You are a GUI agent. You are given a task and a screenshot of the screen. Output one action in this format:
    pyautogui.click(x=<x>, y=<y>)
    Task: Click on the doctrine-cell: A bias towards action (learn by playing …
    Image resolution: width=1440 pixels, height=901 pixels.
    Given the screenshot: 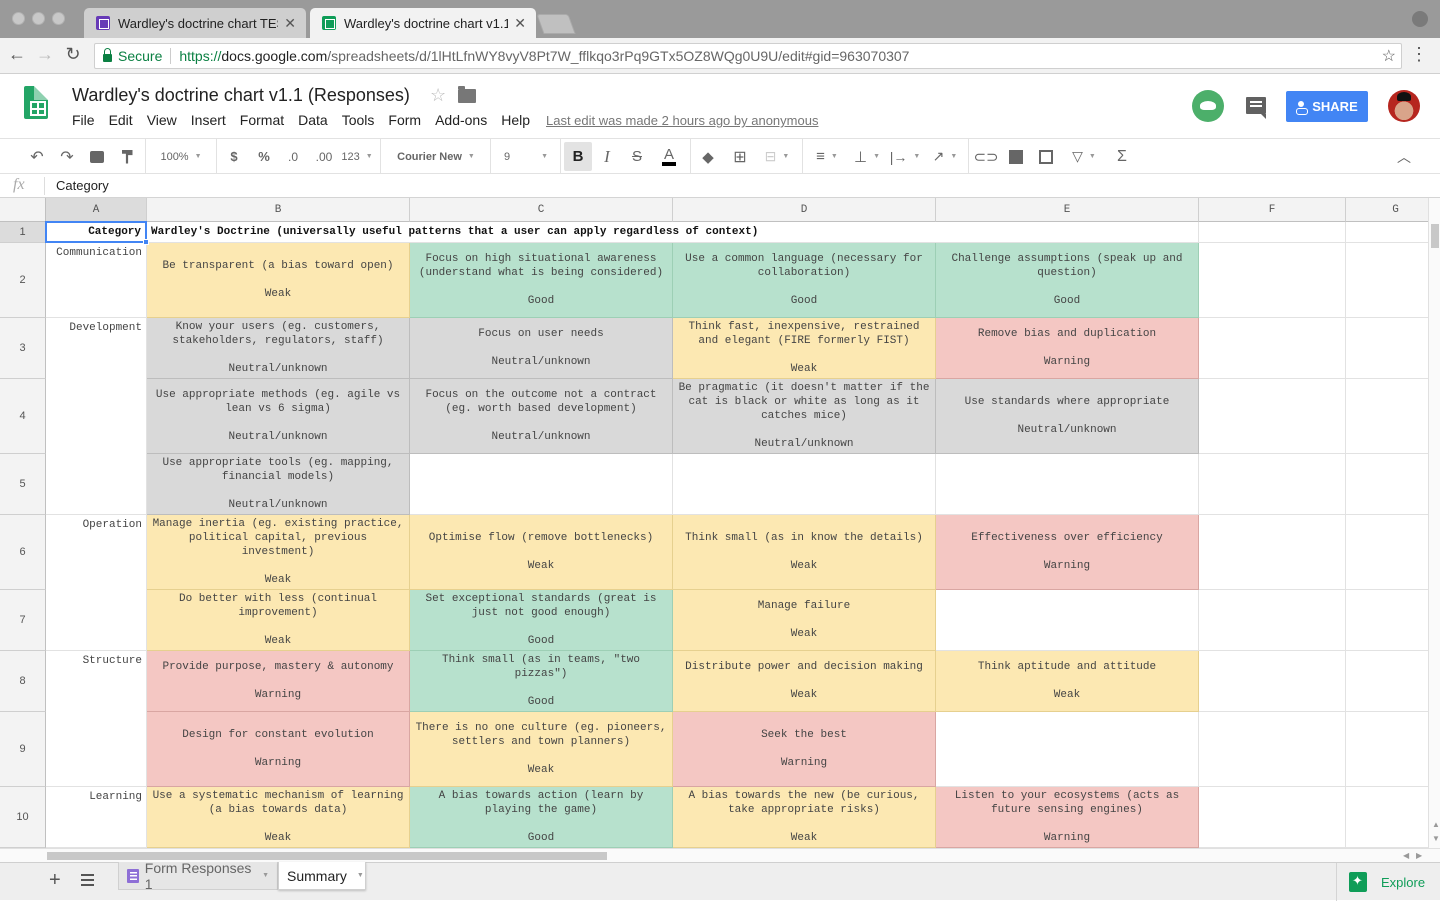 What is the action you would take?
    pyautogui.click(x=541, y=817)
    